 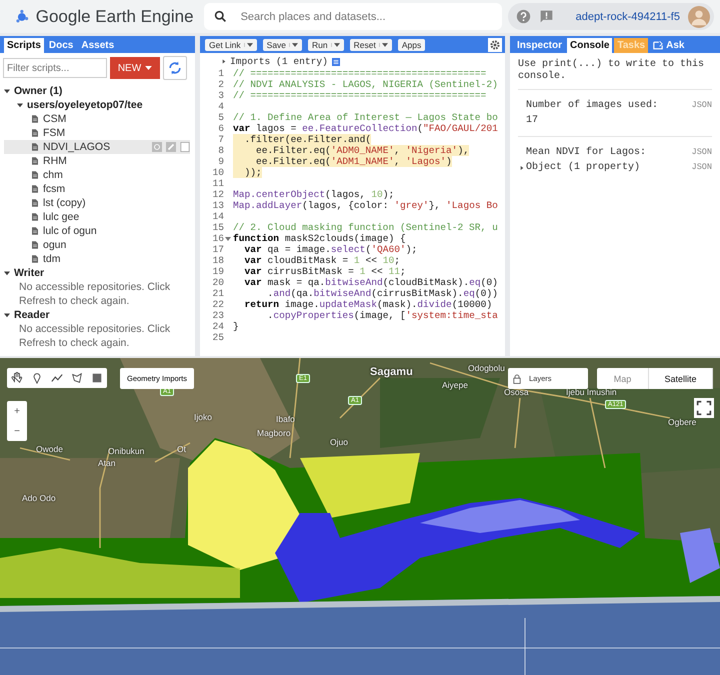 I want to click on line-number: 18, so click(x=217, y=260).